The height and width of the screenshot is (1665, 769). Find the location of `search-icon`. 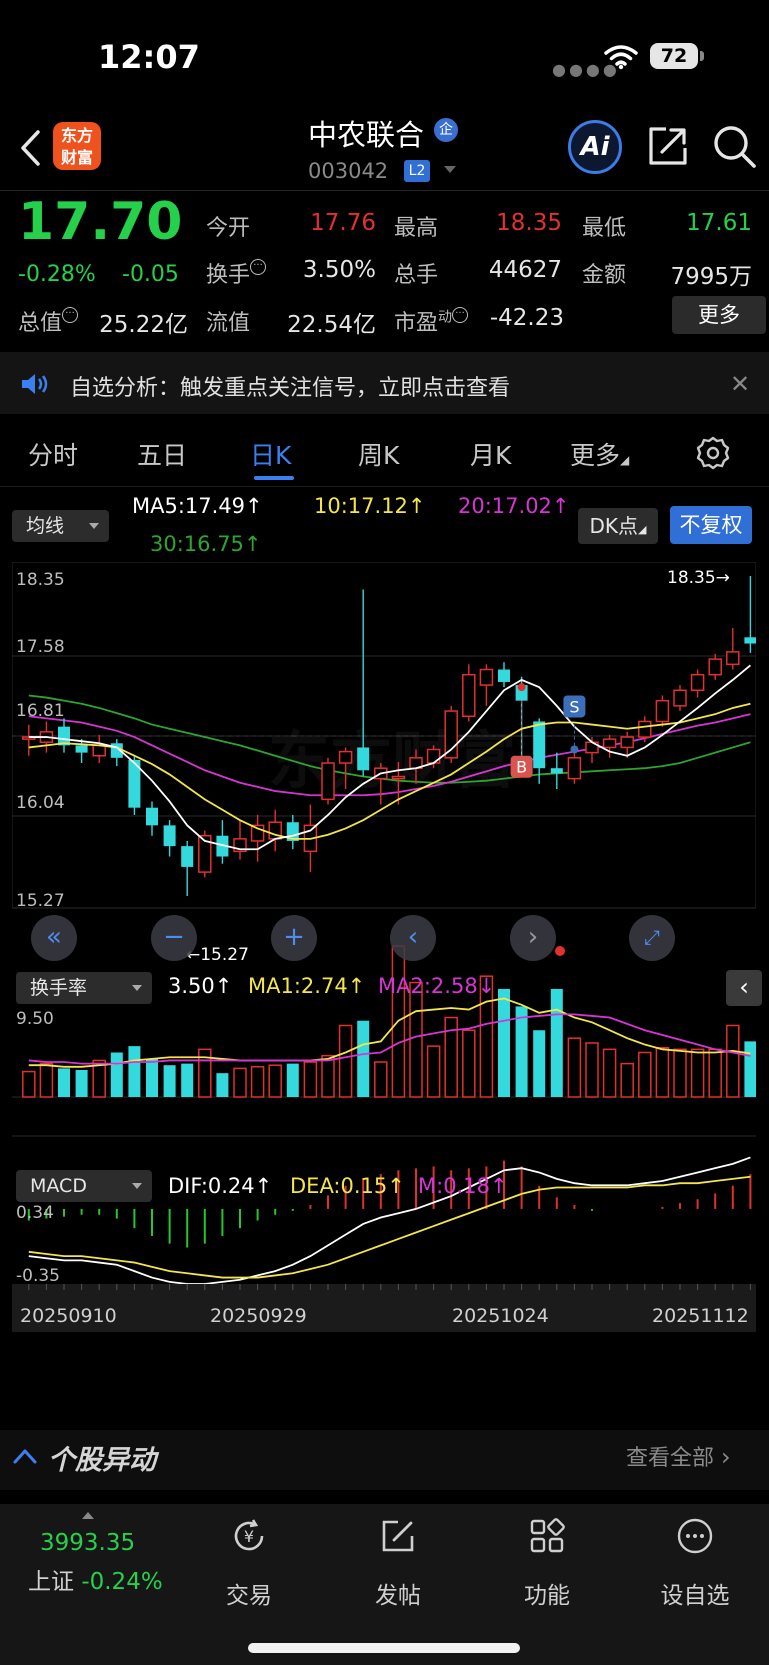

search-icon is located at coordinates (735, 147).